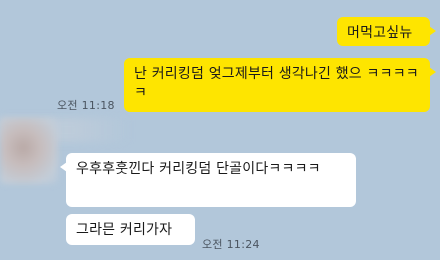 This screenshot has width=440, height=260. I want to click on my-message-bubble: 난 커리킹덤 엊그제부터 생각나긴 했으 ㅋㅋㅋㅋㅋ, so click(280, 85).